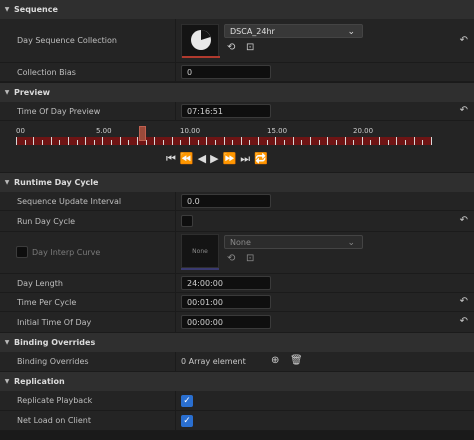 The height and width of the screenshot is (440, 474). Describe the element at coordinates (237, 401) in the screenshot. I see `row-replicate-playback: Replicate Playback ✓` at that location.